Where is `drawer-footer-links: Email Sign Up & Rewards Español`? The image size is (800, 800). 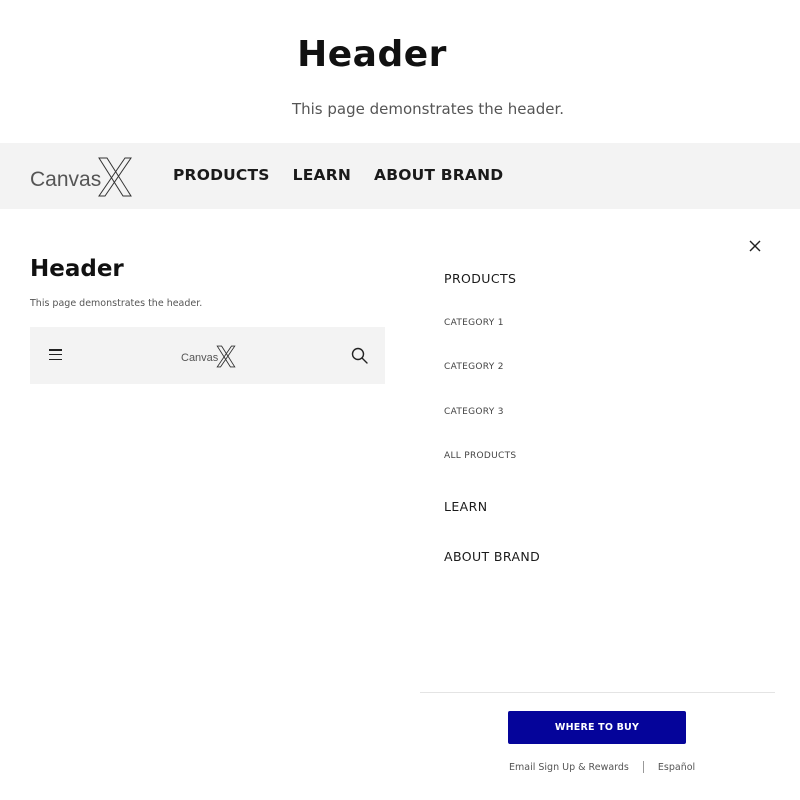
drawer-footer-links: Email Sign Up & Rewards Español is located at coordinates (602, 767).